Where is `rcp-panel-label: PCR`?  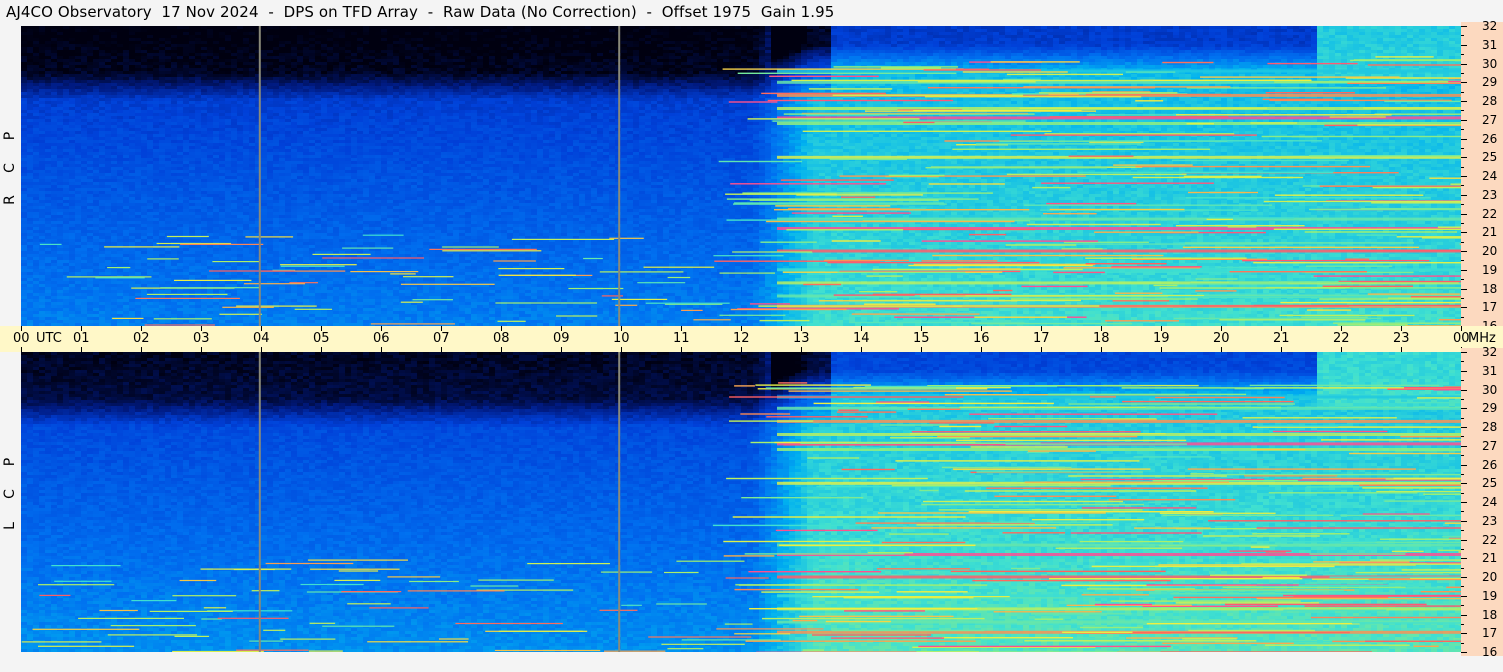 rcp-panel-label: PCR is located at coordinates (10, 168).